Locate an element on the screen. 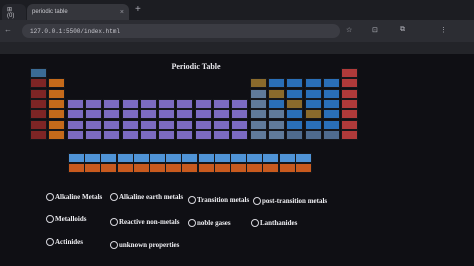 This screenshot has height=266, width=474. legend-transition-metals: Transition metals is located at coordinates (218, 200).